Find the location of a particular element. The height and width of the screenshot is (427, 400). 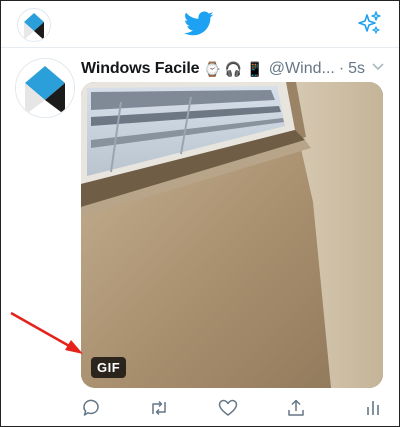

top-bar is located at coordinates (200, 24).